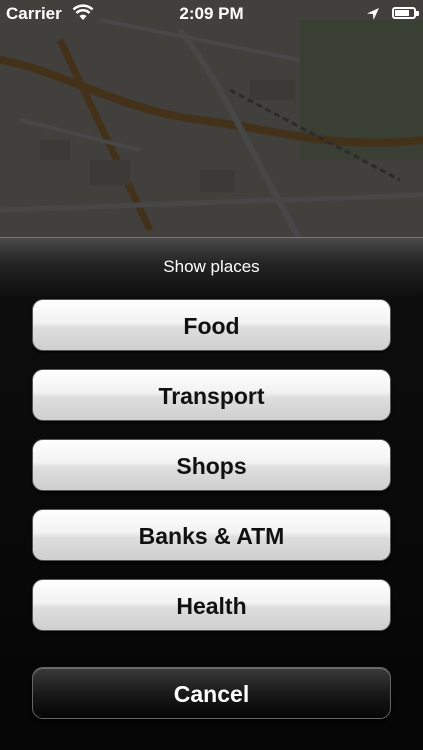 The image size is (423, 750). Describe the element at coordinates (417, 13) in the screenshot. I see `battery-nub` at that location.